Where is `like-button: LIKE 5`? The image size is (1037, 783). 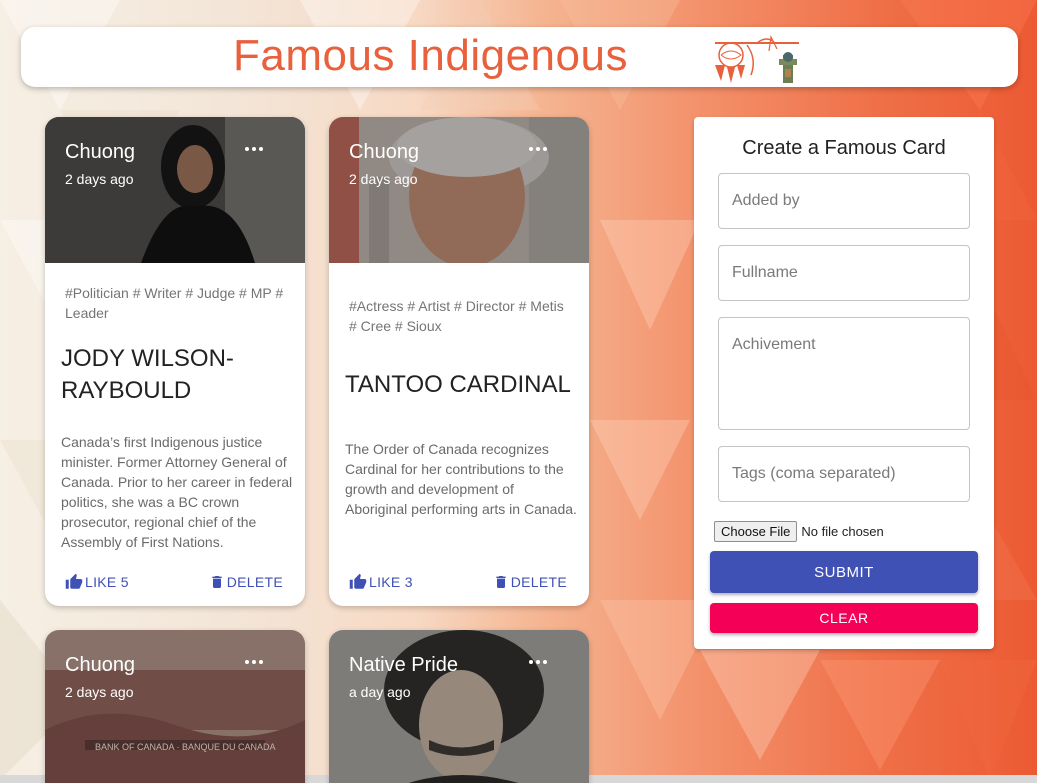
like-button: LIKE 5 is located at coordinates (97, 582).